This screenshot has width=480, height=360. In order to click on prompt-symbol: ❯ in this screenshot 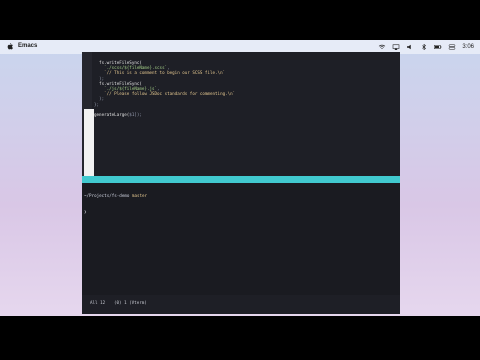, I will do `click(85, 212)`.